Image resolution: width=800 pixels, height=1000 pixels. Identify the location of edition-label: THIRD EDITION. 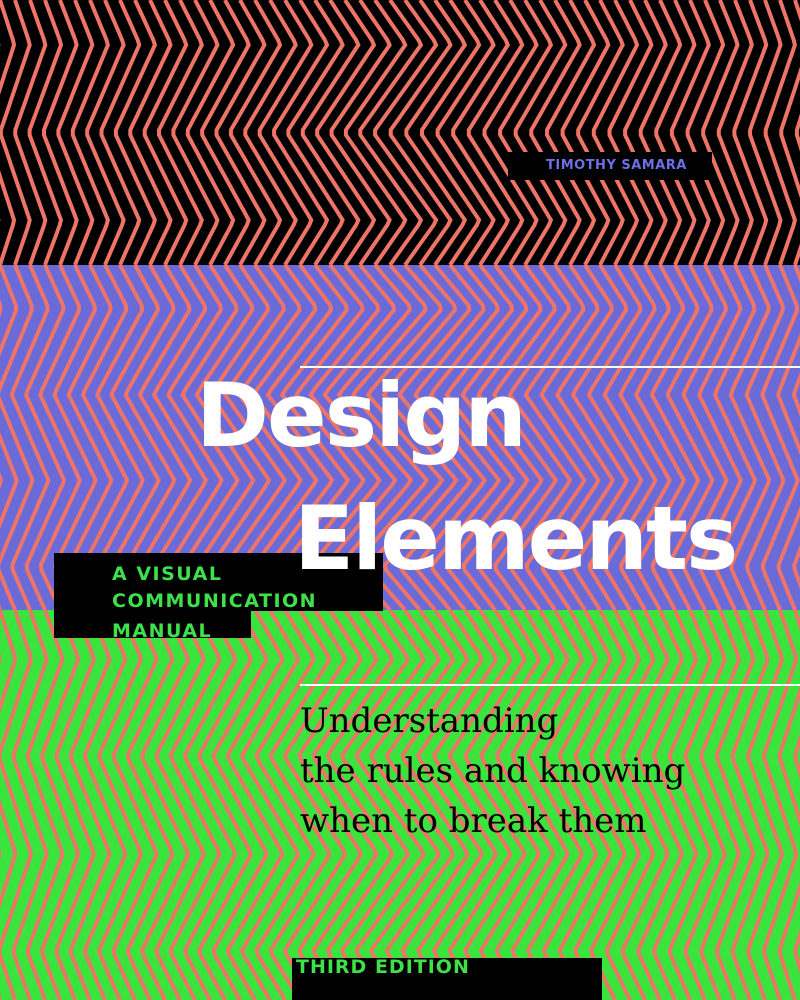
(383, 967).